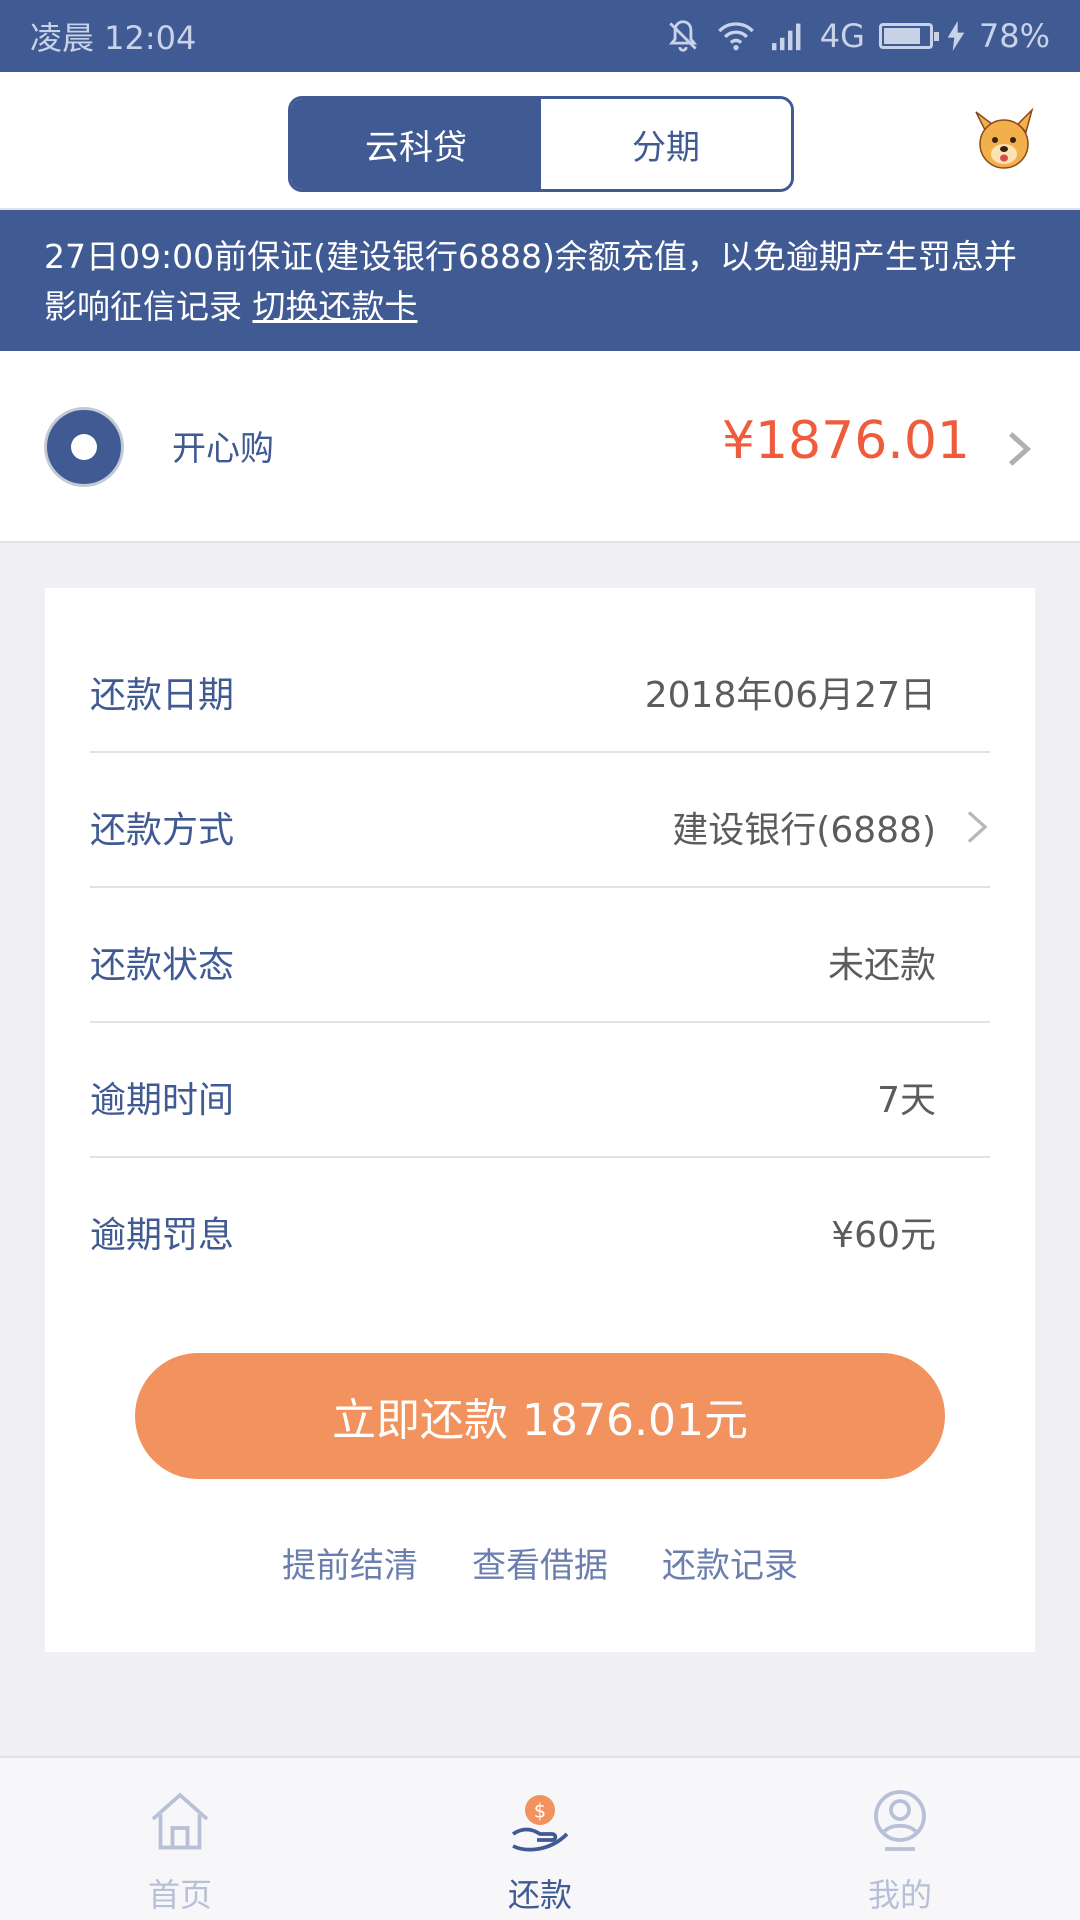 This screenshot has height=1920, width=1080. What do you see at coordinates (540, 955) in the screenshot?
I see `detail-row-status: 还款状态 未还款` at bounding box center [540, 955].